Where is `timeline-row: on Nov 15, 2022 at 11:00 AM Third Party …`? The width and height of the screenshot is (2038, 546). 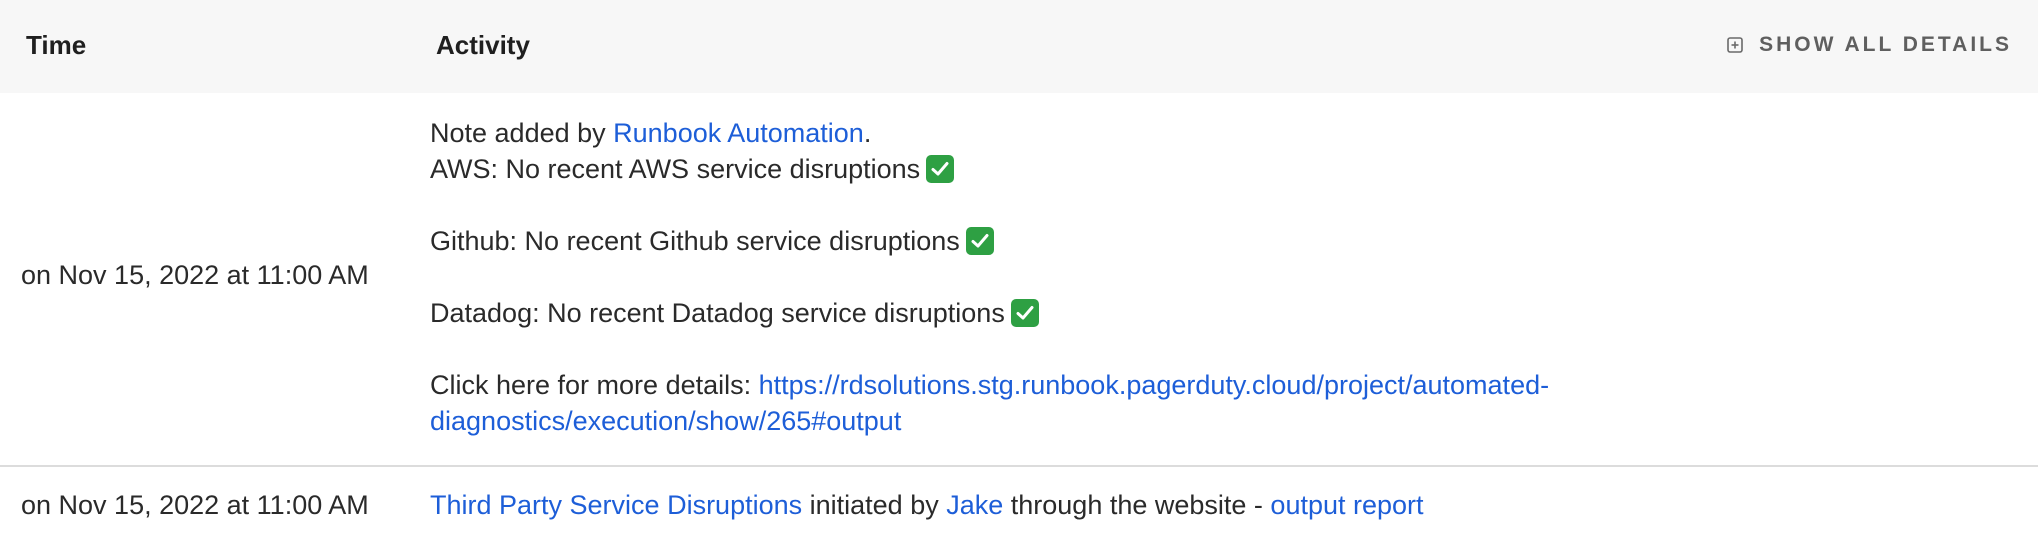 timeline-row: on Nov 15, 2022 at 11:00 AM Third Party … is located at coordinates (1019, 506).